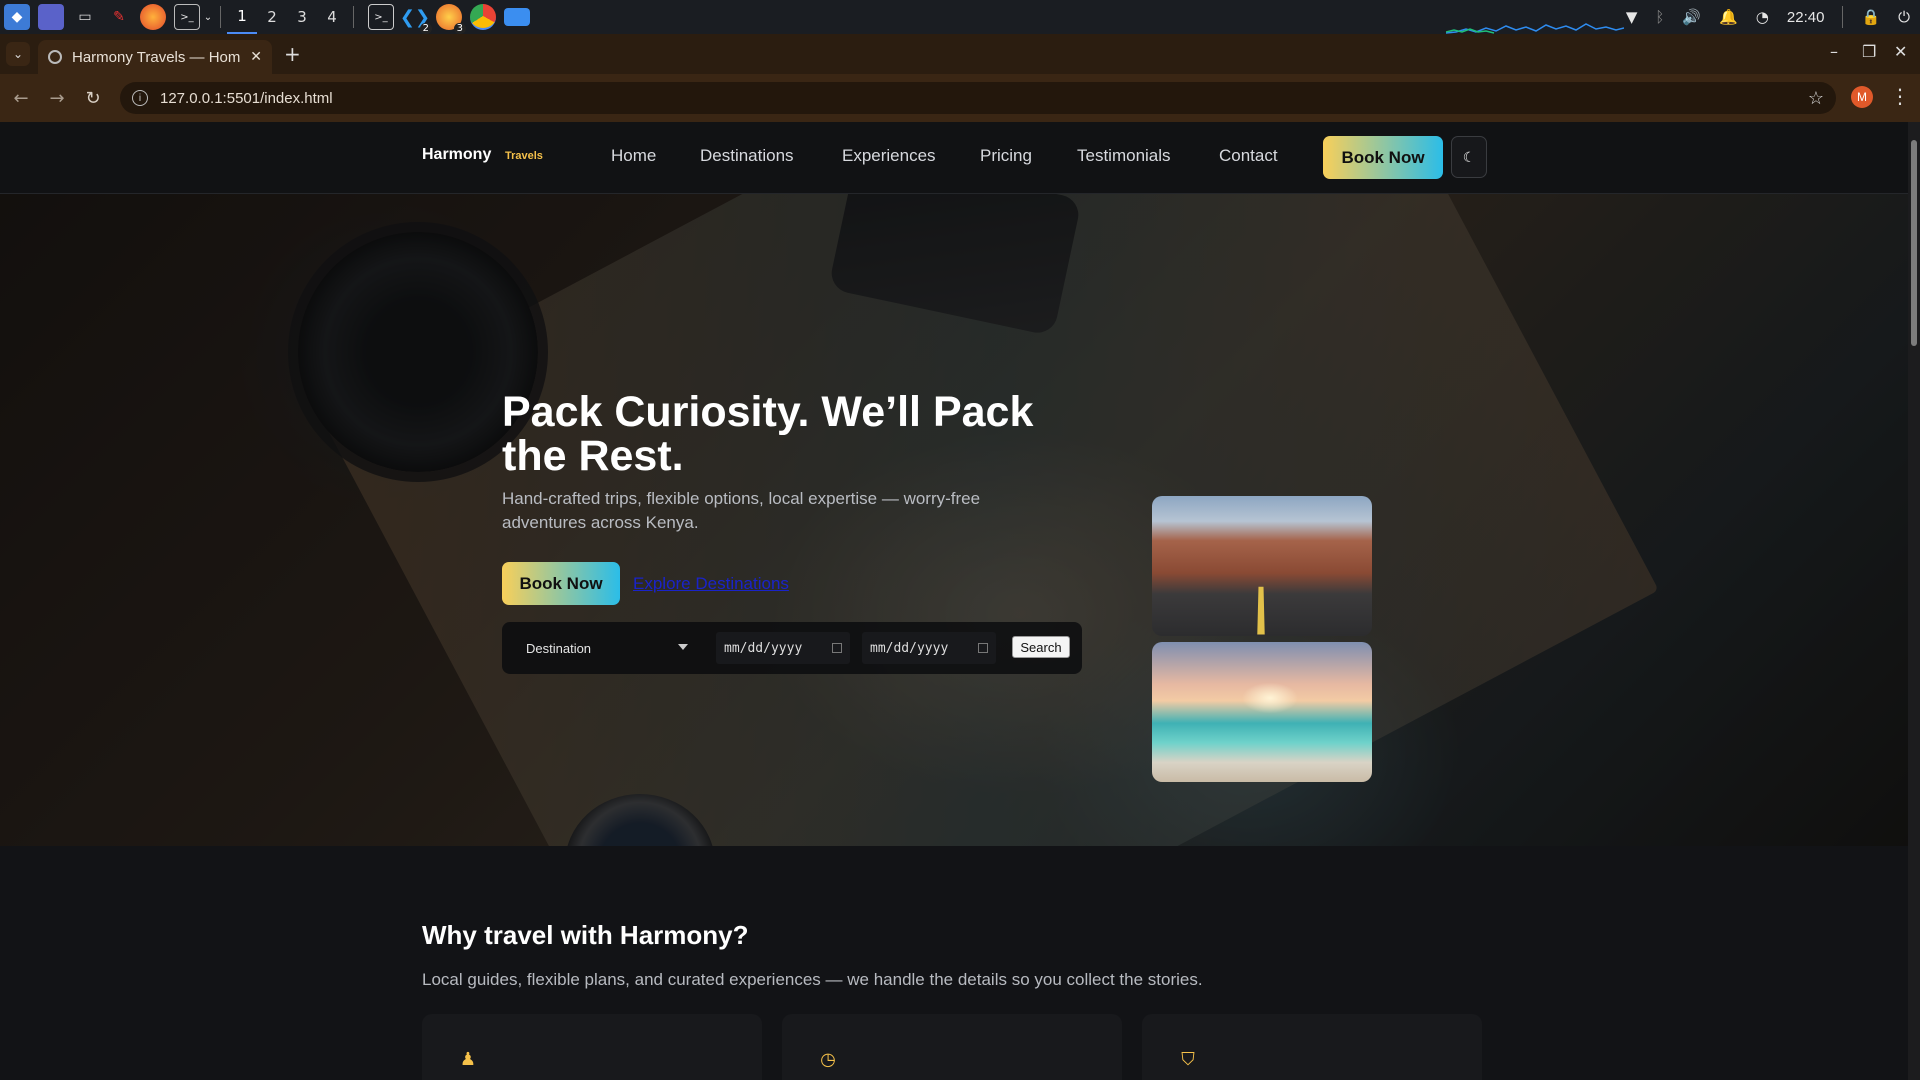 This screenshot has height=1080, width=1920. I want to click on nav-destinations: Destinations, so click(747, 156).